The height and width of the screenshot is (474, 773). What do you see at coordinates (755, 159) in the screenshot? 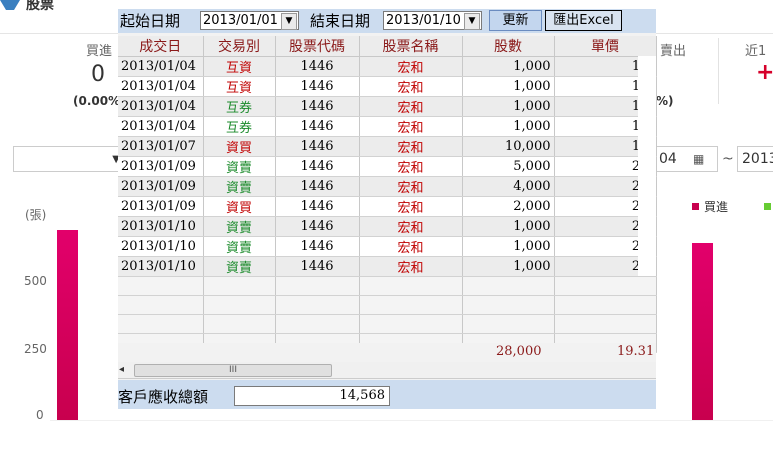
I see `end-date-input-bg: 2013` at bounding box center [755, 159].